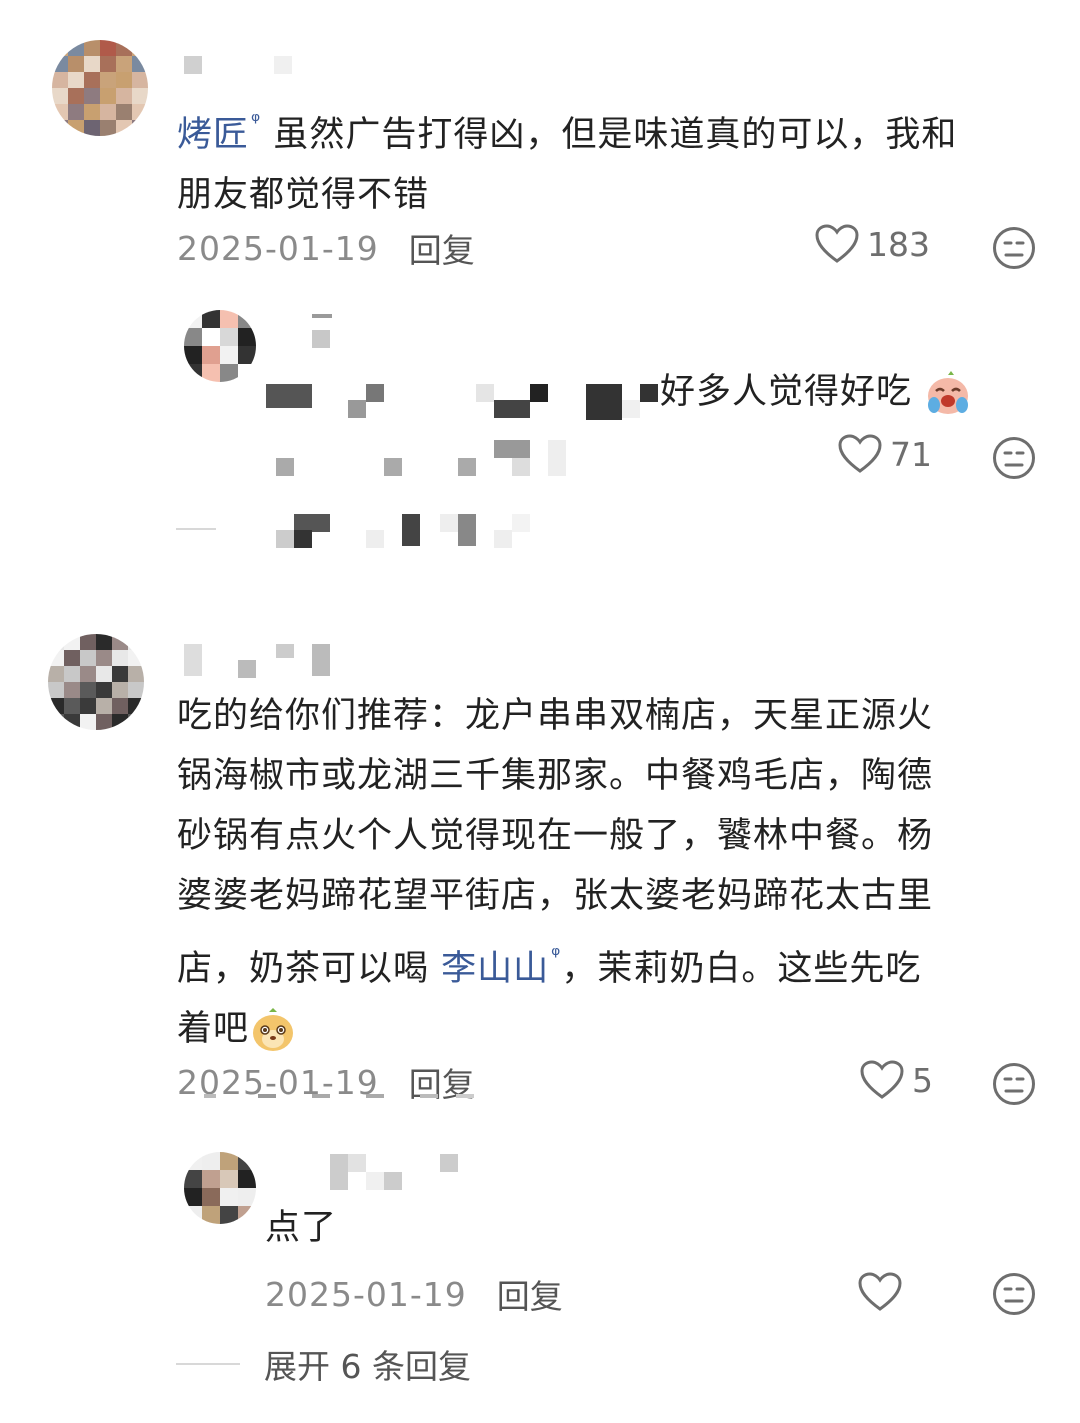  What do you see at coordinates (896, 1080) in the screenshot?
I see `like-button: 5` at bounding box center [896, 1080].